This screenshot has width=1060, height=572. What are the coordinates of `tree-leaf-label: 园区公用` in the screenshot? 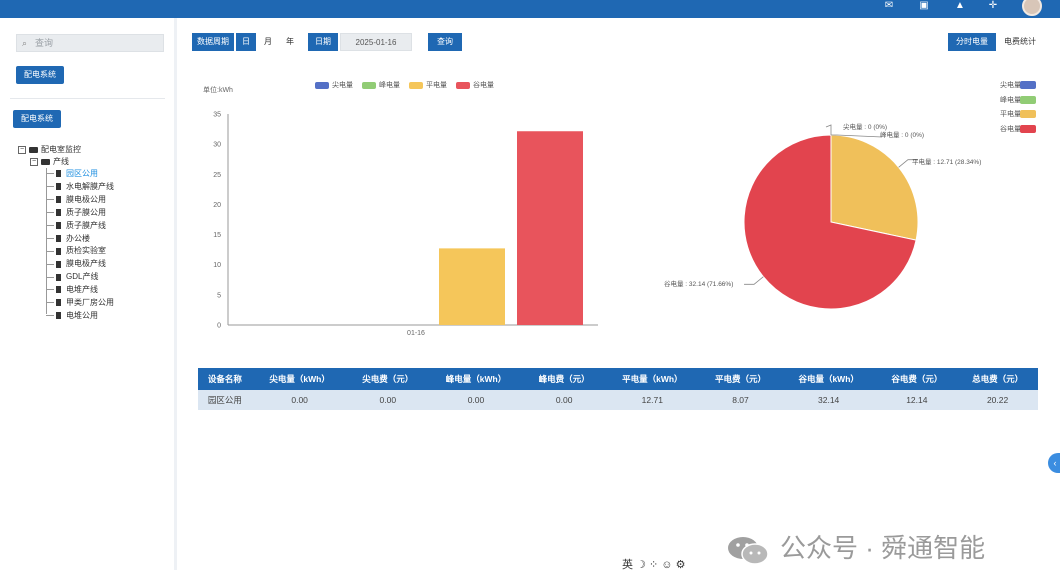 It's located at (82, 173).